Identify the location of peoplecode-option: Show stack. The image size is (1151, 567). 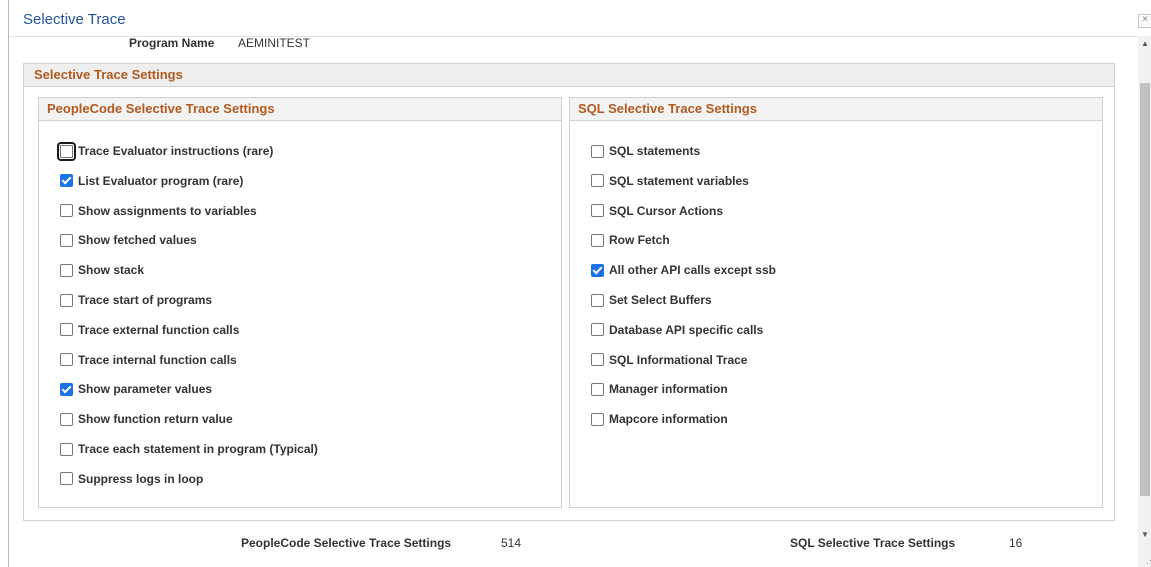
(102, 270).